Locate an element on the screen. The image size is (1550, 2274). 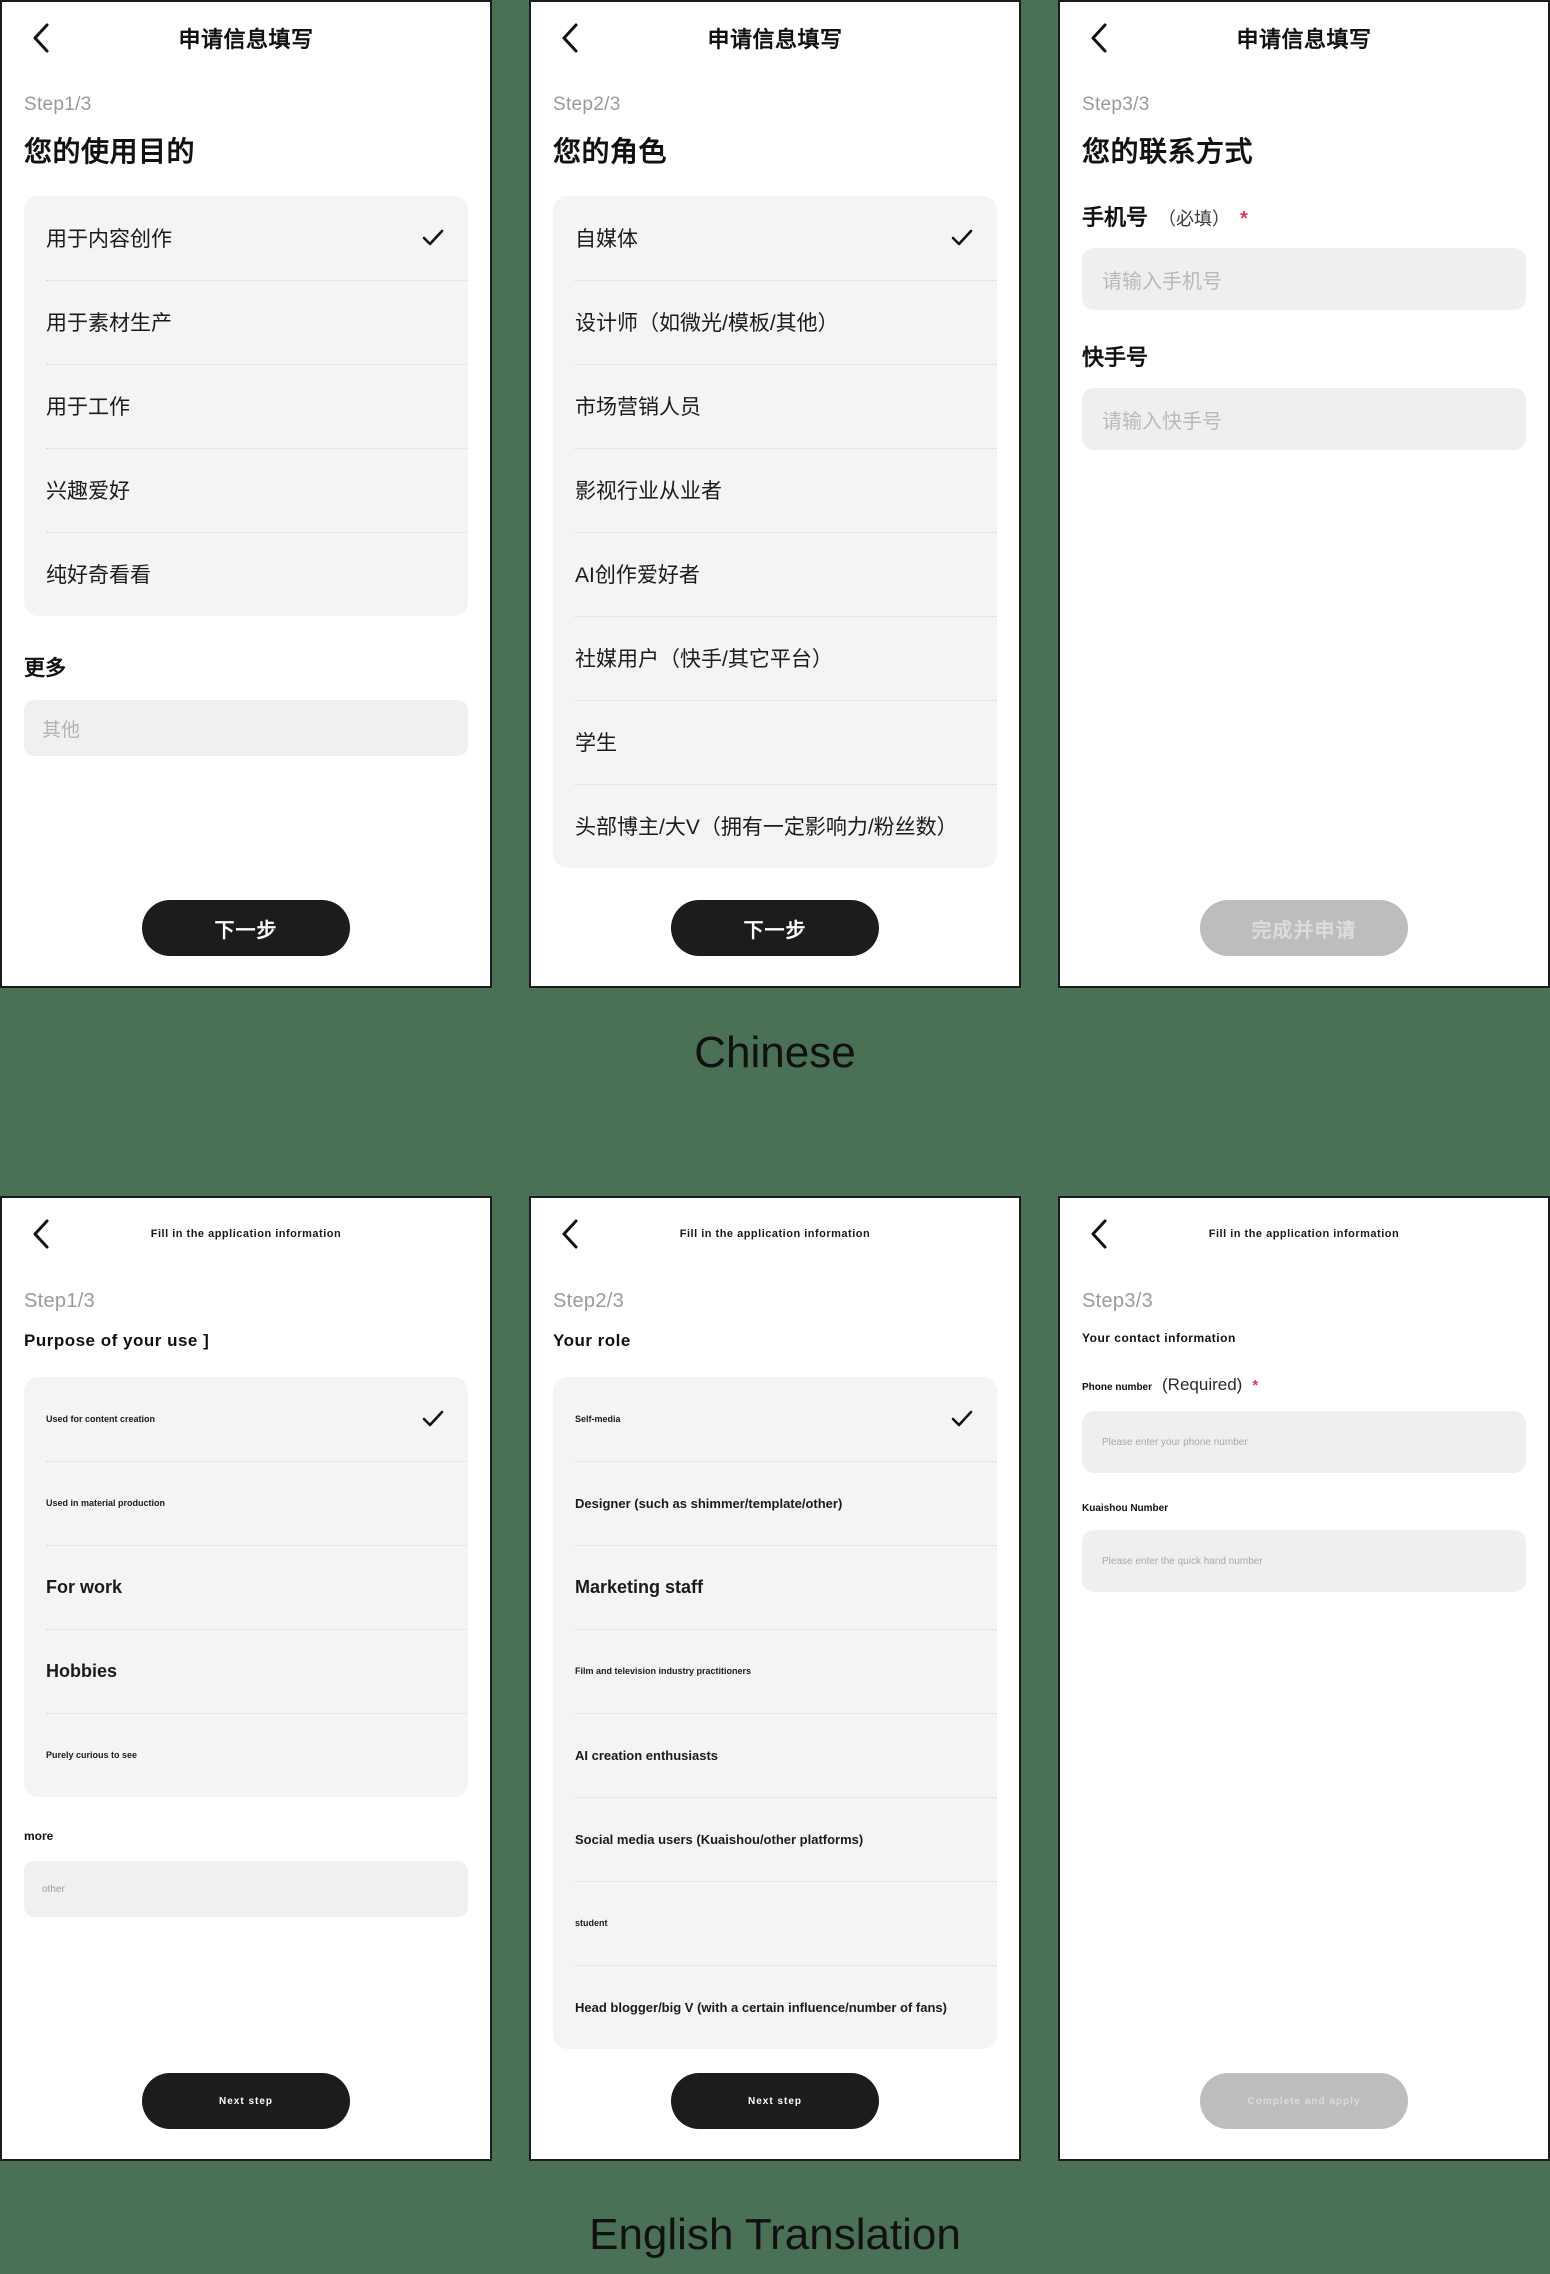
list-item: 社媒用户（快手/其它平台） is located at coordinates (775, 658).